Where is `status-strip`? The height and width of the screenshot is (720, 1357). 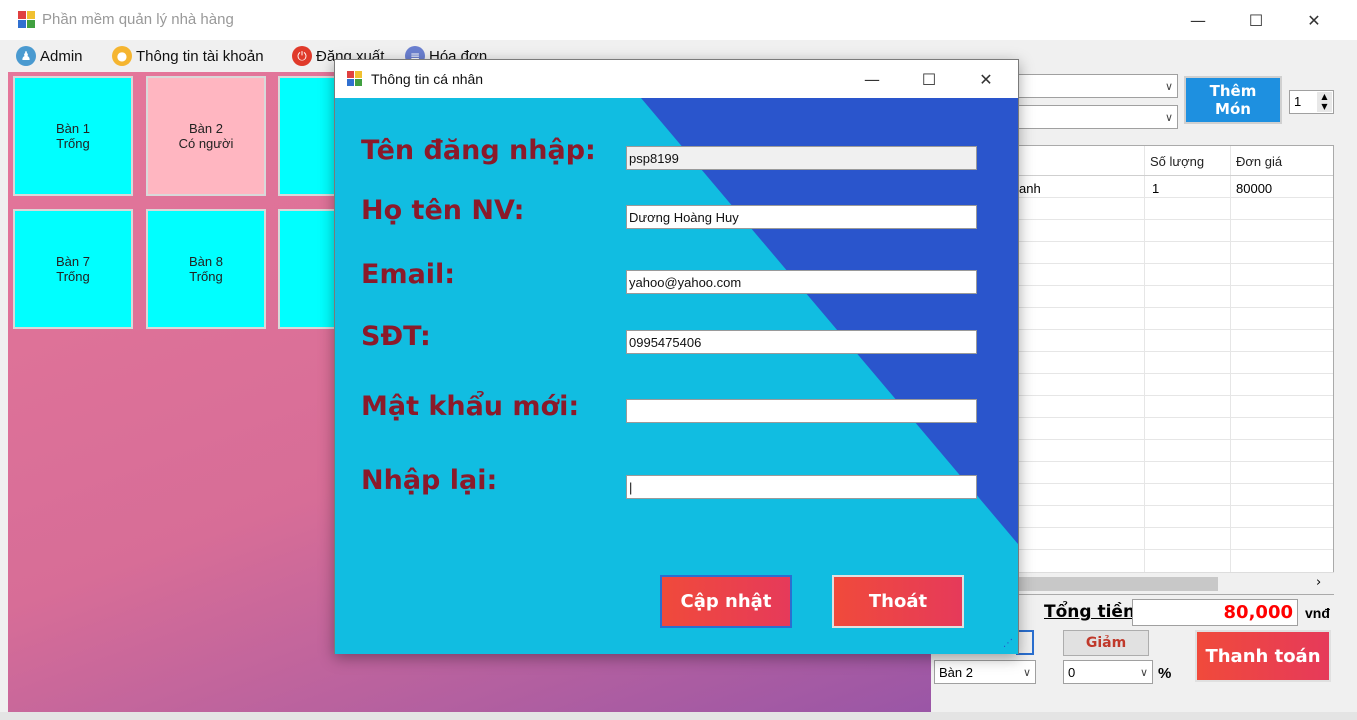 status-strip is located at coordinates (678, 716).